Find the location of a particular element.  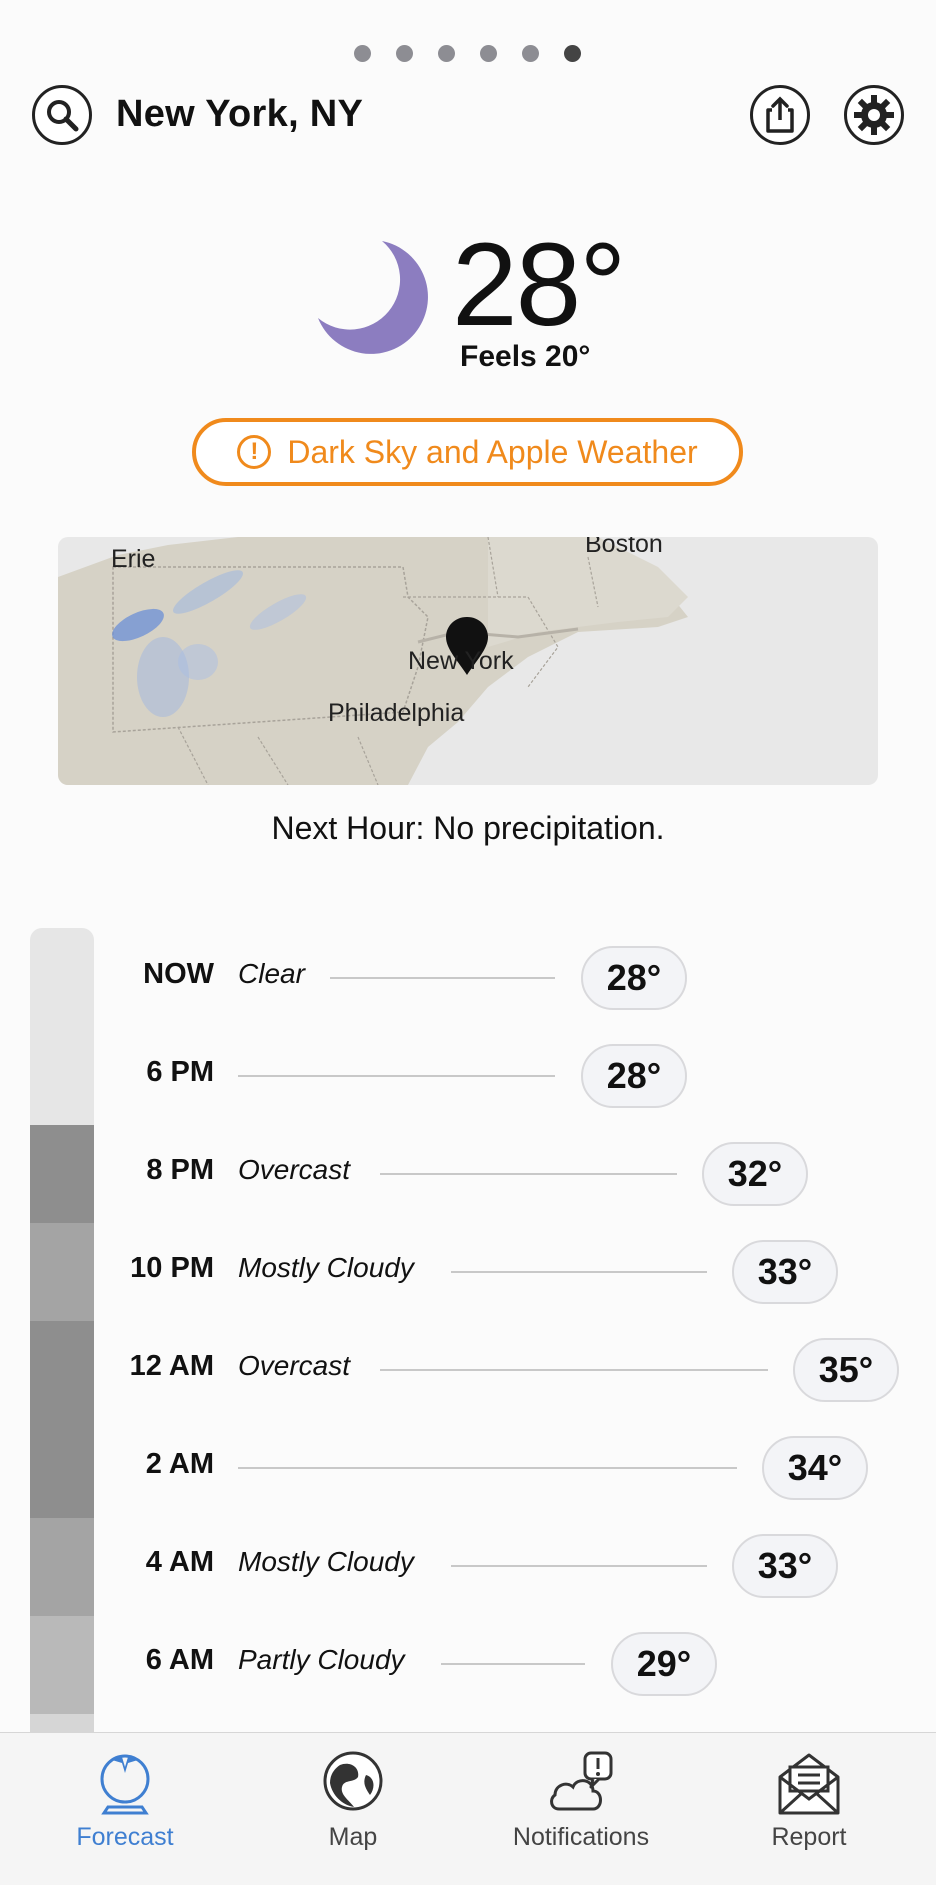

hour-time: 8 PM is located at coordinates (180, 1170).